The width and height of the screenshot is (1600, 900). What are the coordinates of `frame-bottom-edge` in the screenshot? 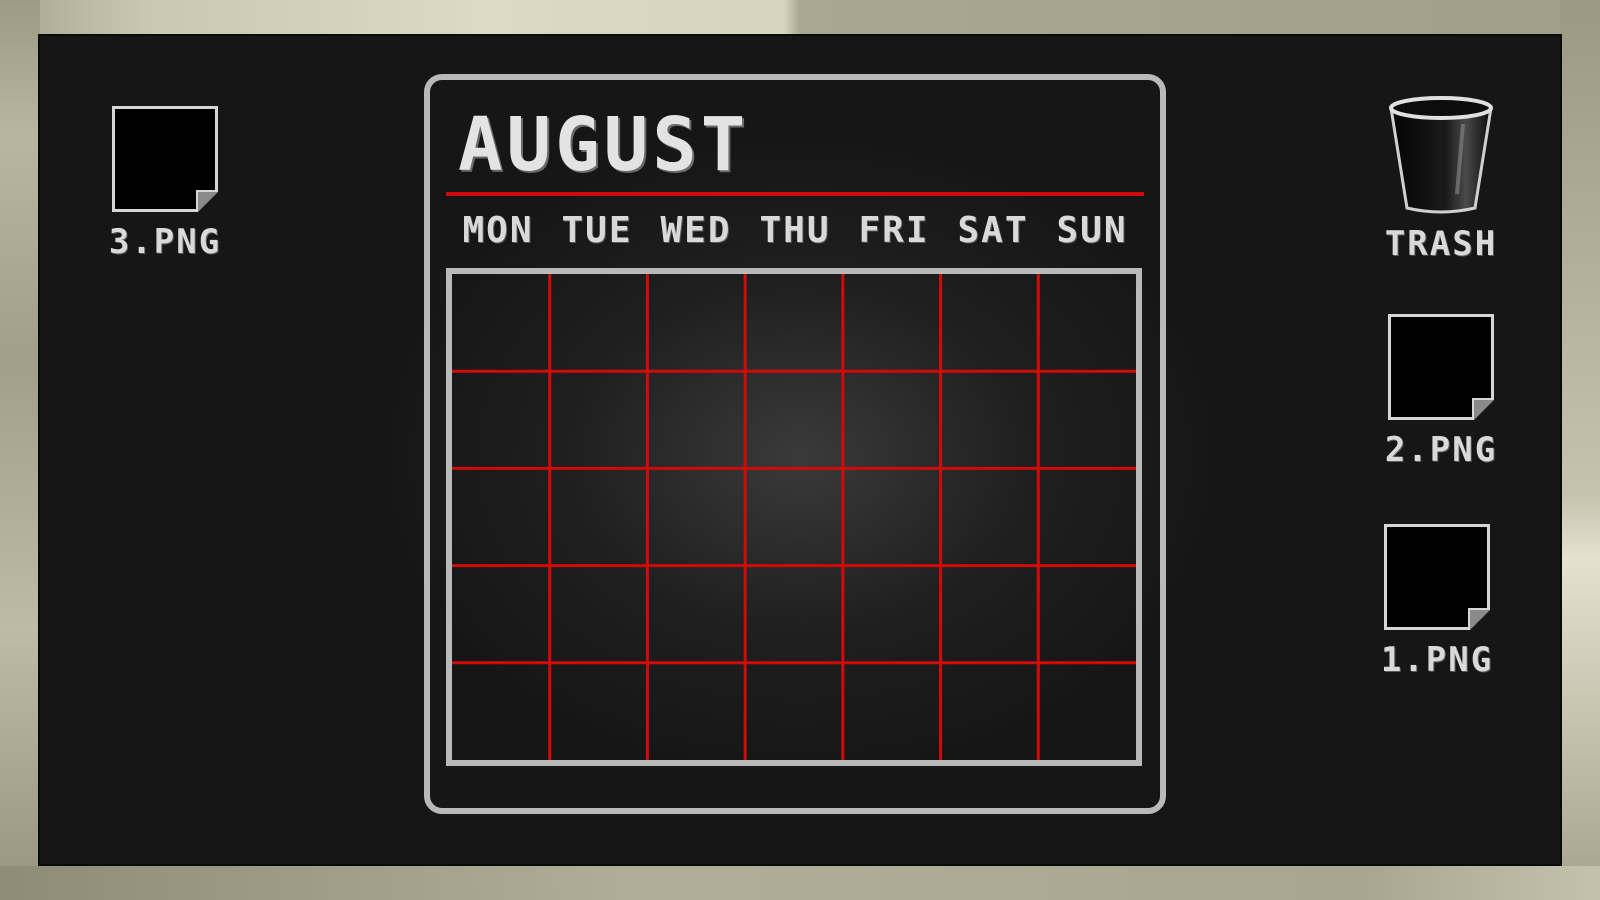 It's located at (800, 883).